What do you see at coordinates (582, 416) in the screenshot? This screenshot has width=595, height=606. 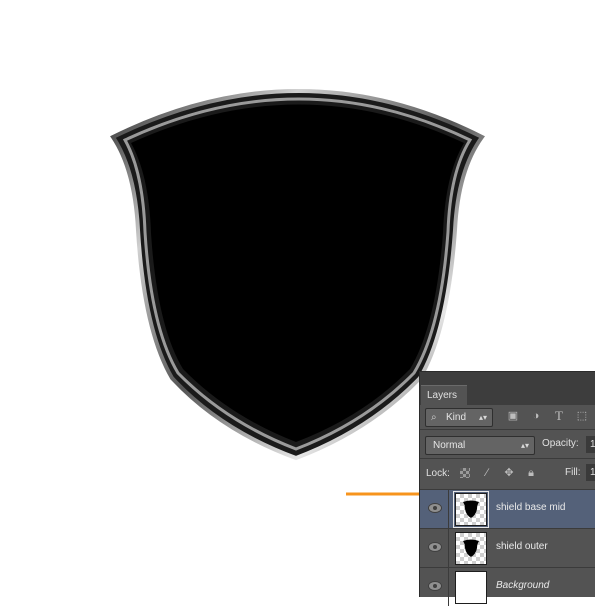 I see `shape-filter-icon: ⬚` at bounding box center [582, 416].